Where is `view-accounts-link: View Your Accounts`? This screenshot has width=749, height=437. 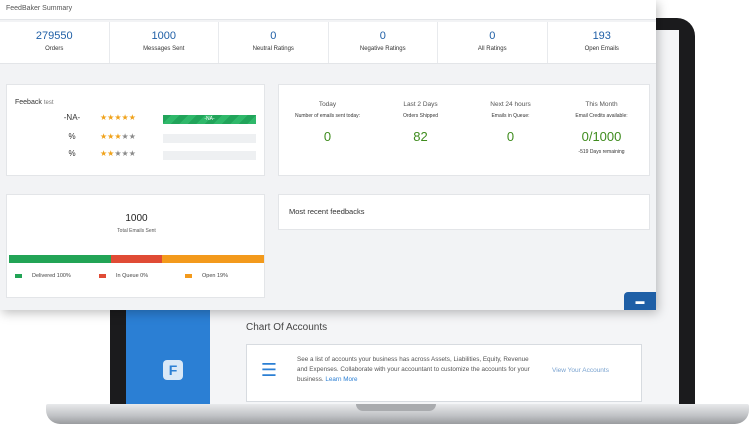
view-accounts-link: View Your Accounts is located at coordinates (580, 370).